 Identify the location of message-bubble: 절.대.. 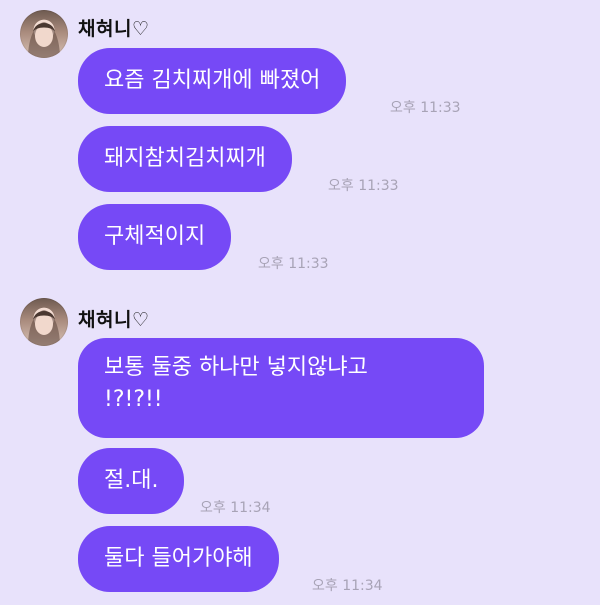
(131, 481).